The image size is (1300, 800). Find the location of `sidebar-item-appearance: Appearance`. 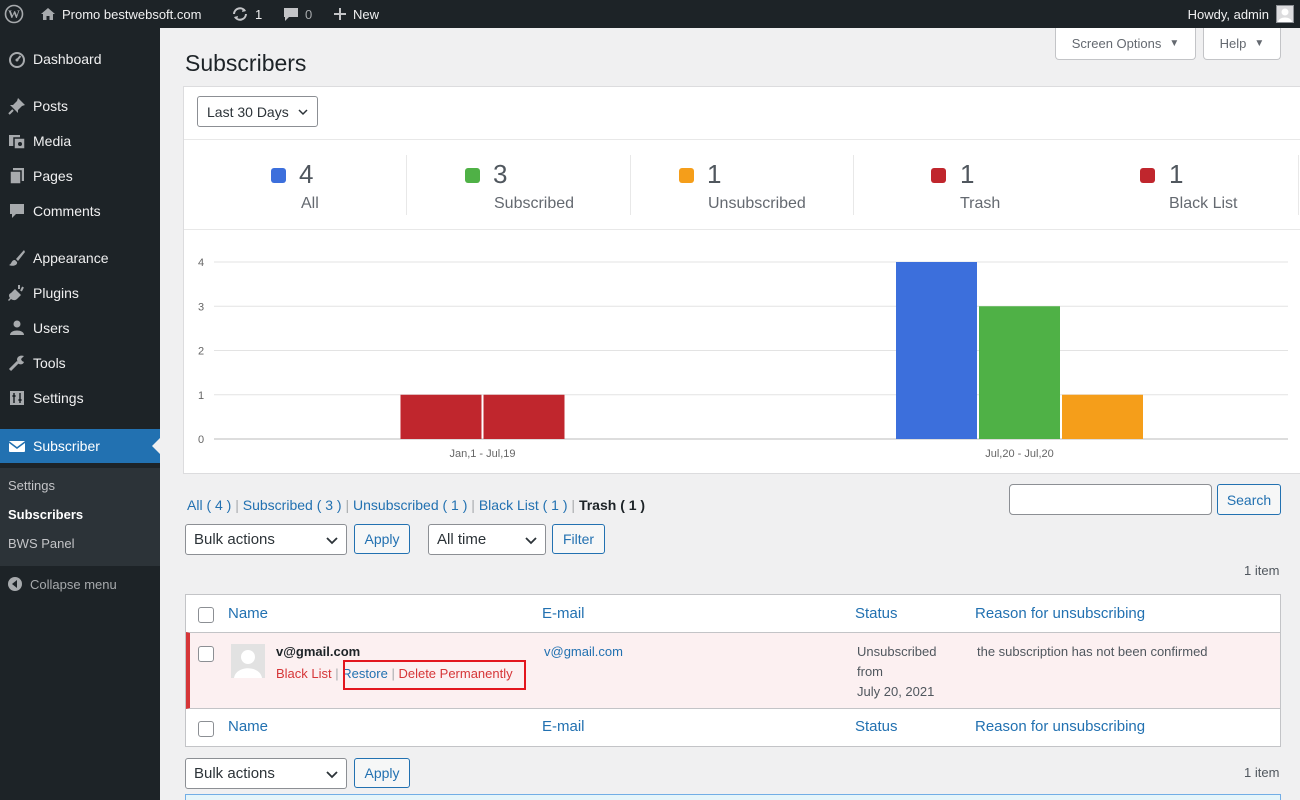

sidebar-item-appearance: Appearance is located at coordinates (80, 258).